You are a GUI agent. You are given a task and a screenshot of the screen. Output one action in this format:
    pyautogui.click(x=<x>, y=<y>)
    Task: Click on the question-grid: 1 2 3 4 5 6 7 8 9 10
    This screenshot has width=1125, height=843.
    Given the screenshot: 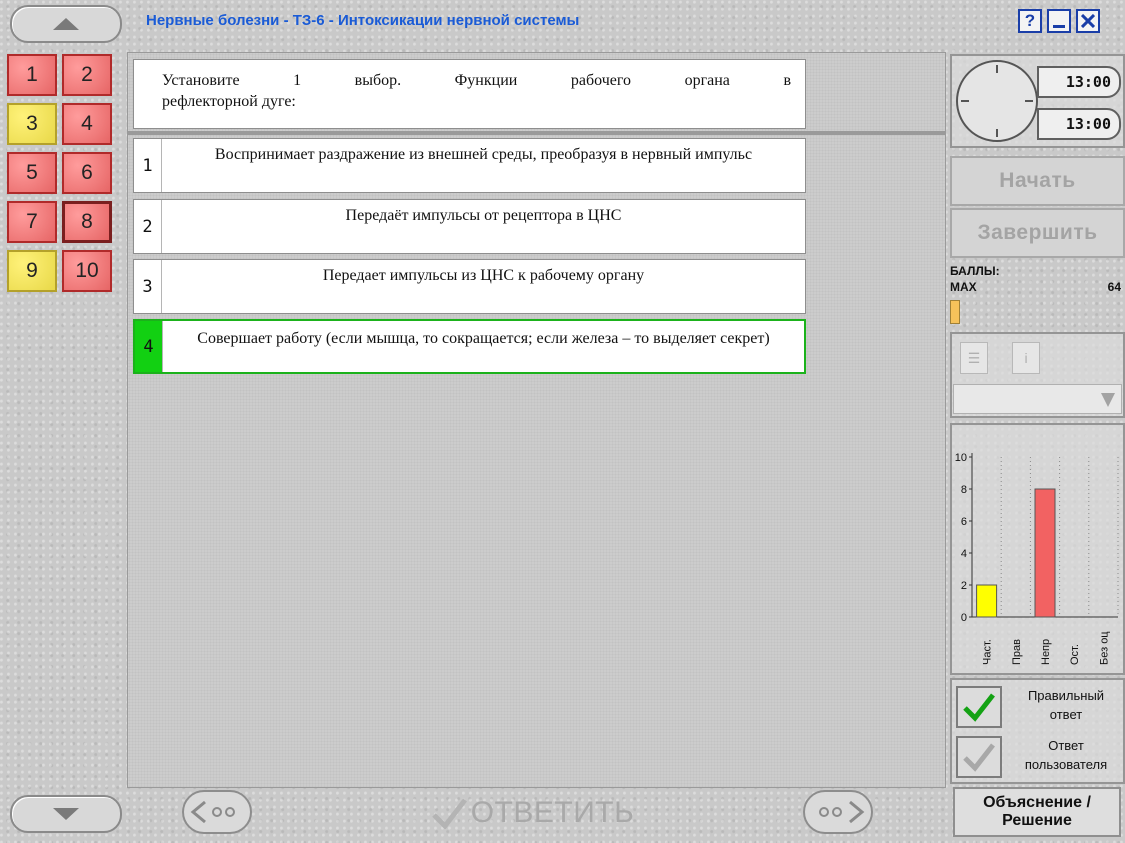 What is the action you would take?
    pyautogui.click(x=65, y=176)
    